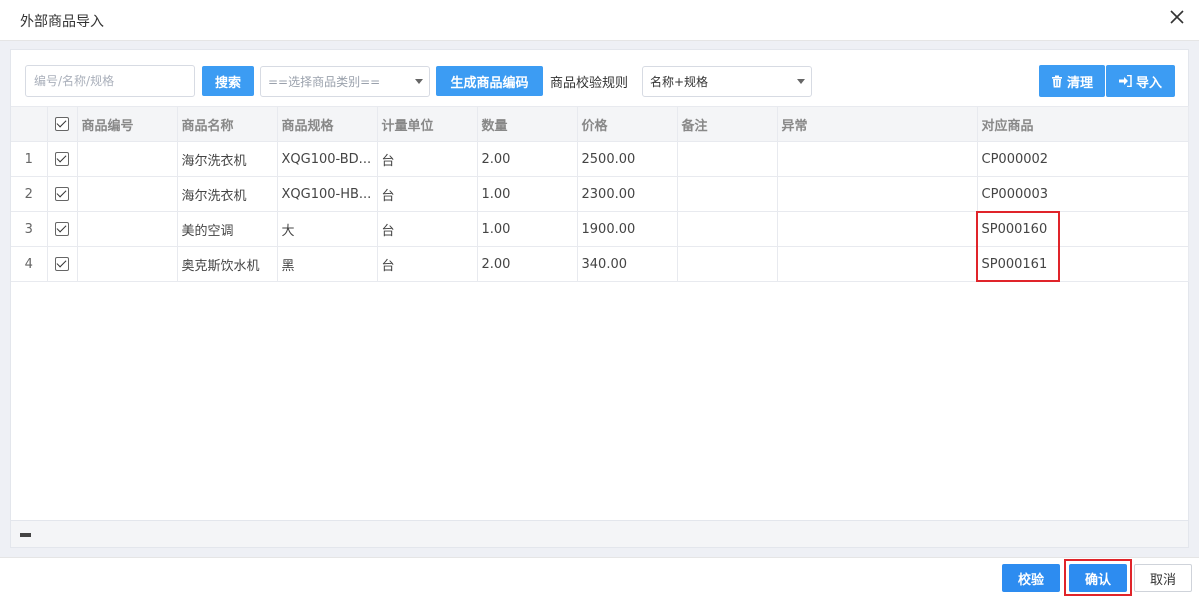  I want to click on header-error: 异常, so click(877, 124).